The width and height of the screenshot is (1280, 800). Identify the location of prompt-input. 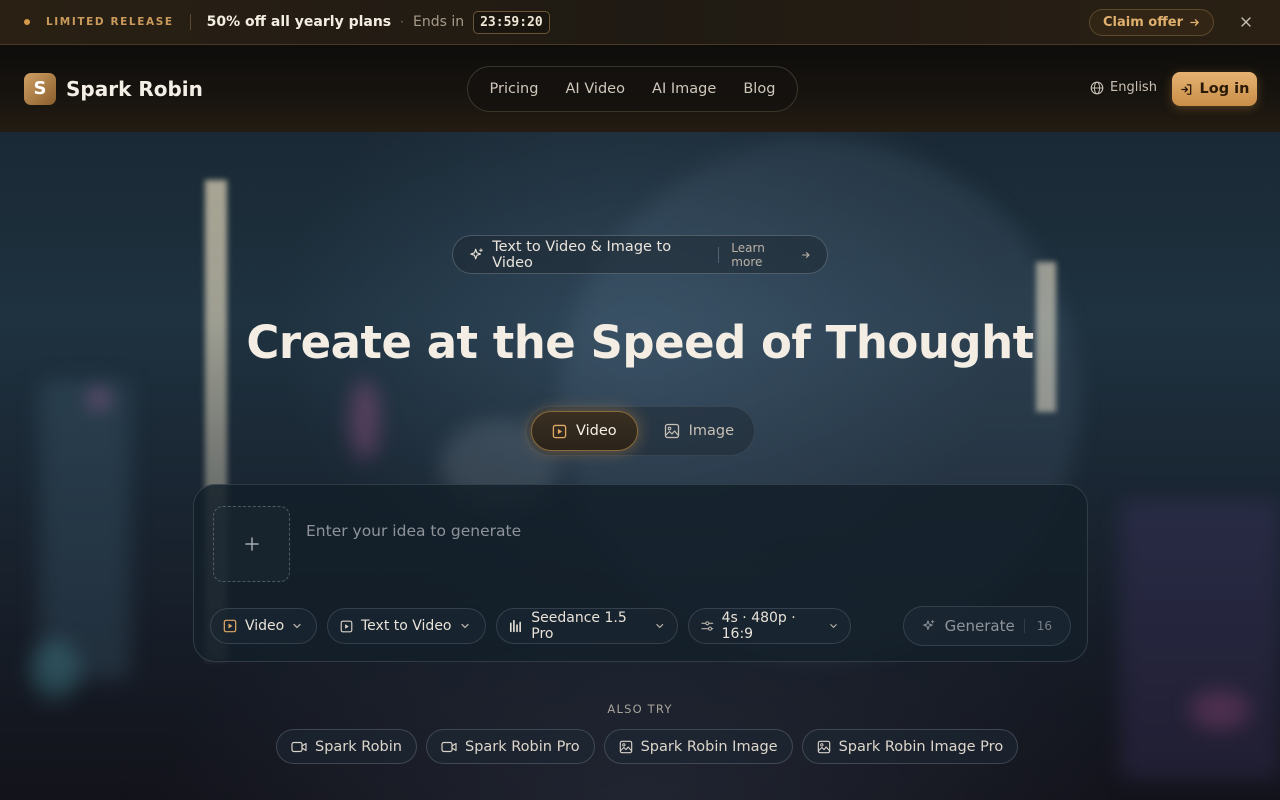
(686, 531).